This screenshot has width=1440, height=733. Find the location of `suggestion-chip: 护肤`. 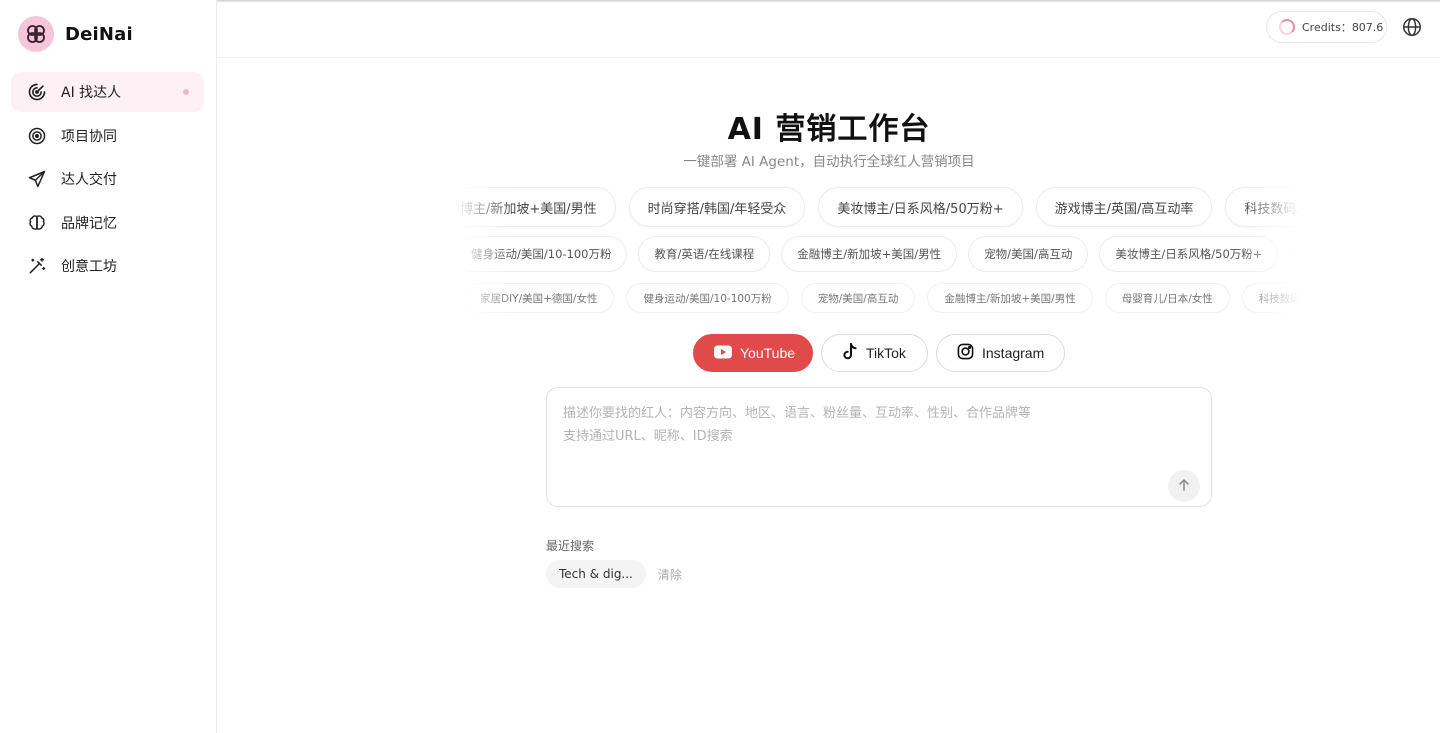

suggestion-chip: 护肤 is located at coordinates (1294, 254).